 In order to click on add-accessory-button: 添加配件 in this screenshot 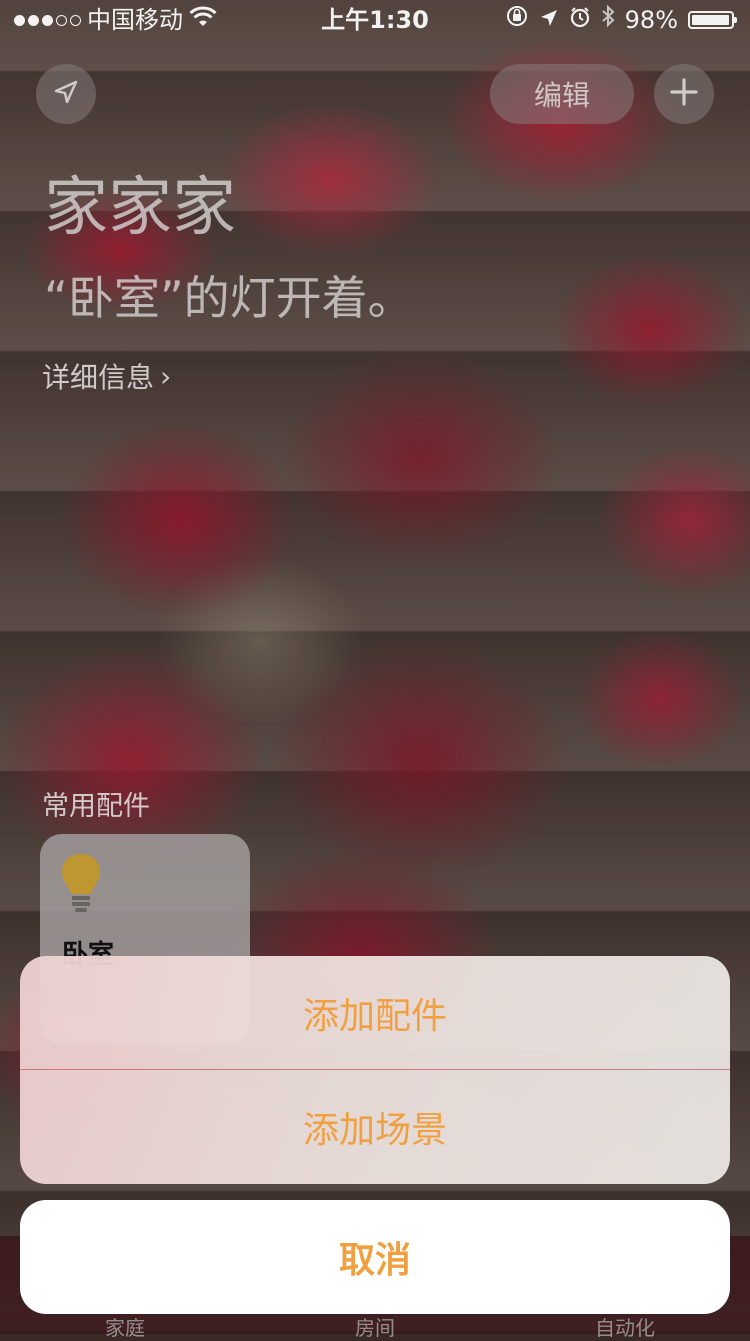, I will do `click(375, 1012)`.